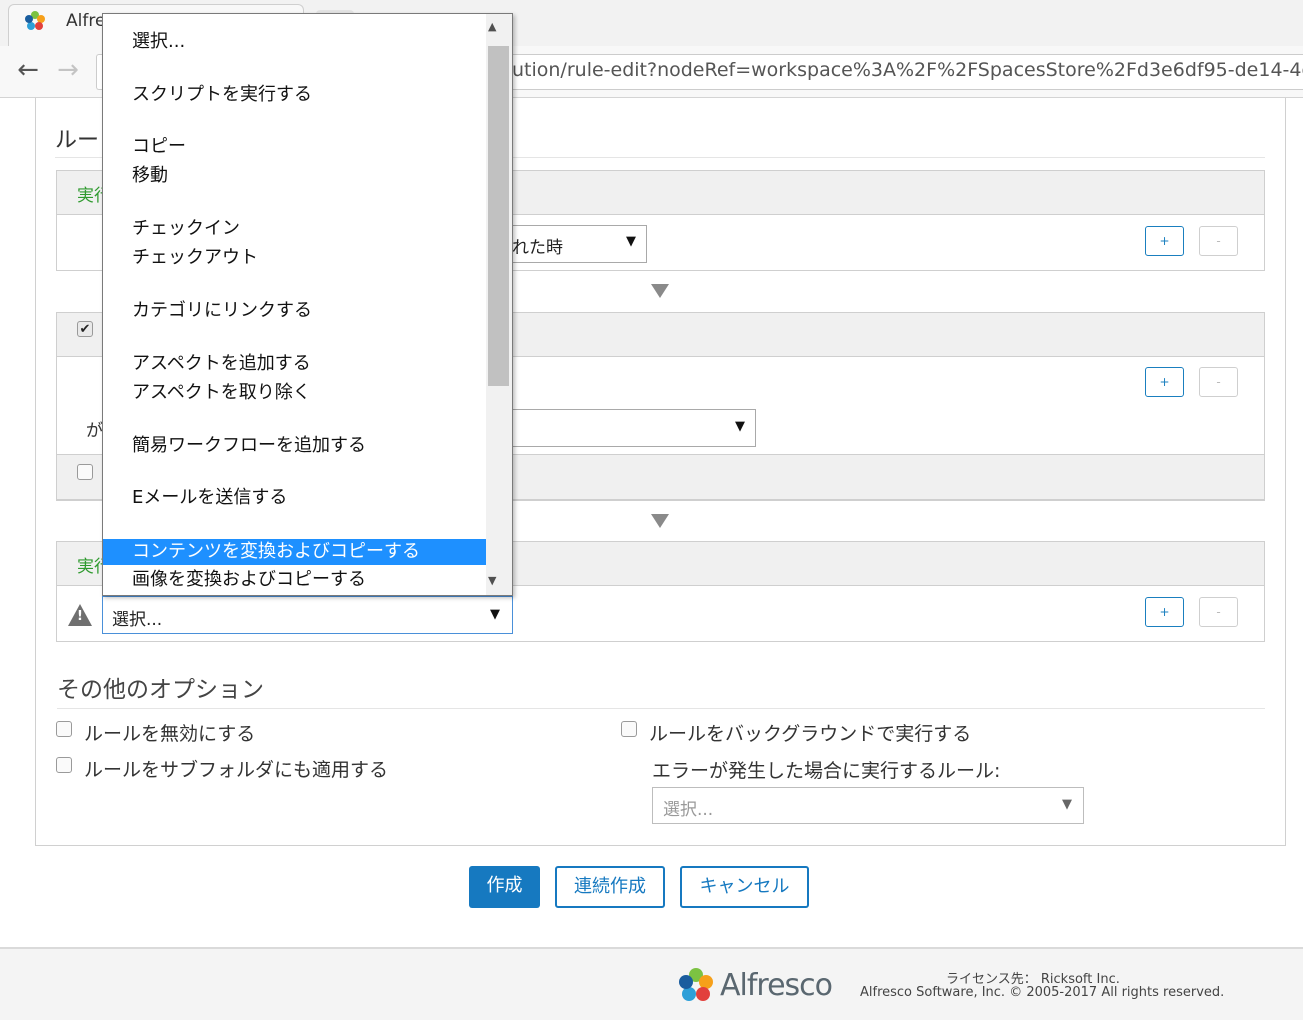  Describe the element at coordinates (80, 616) in the screenshot. I see `warning-mark: !` at that location.